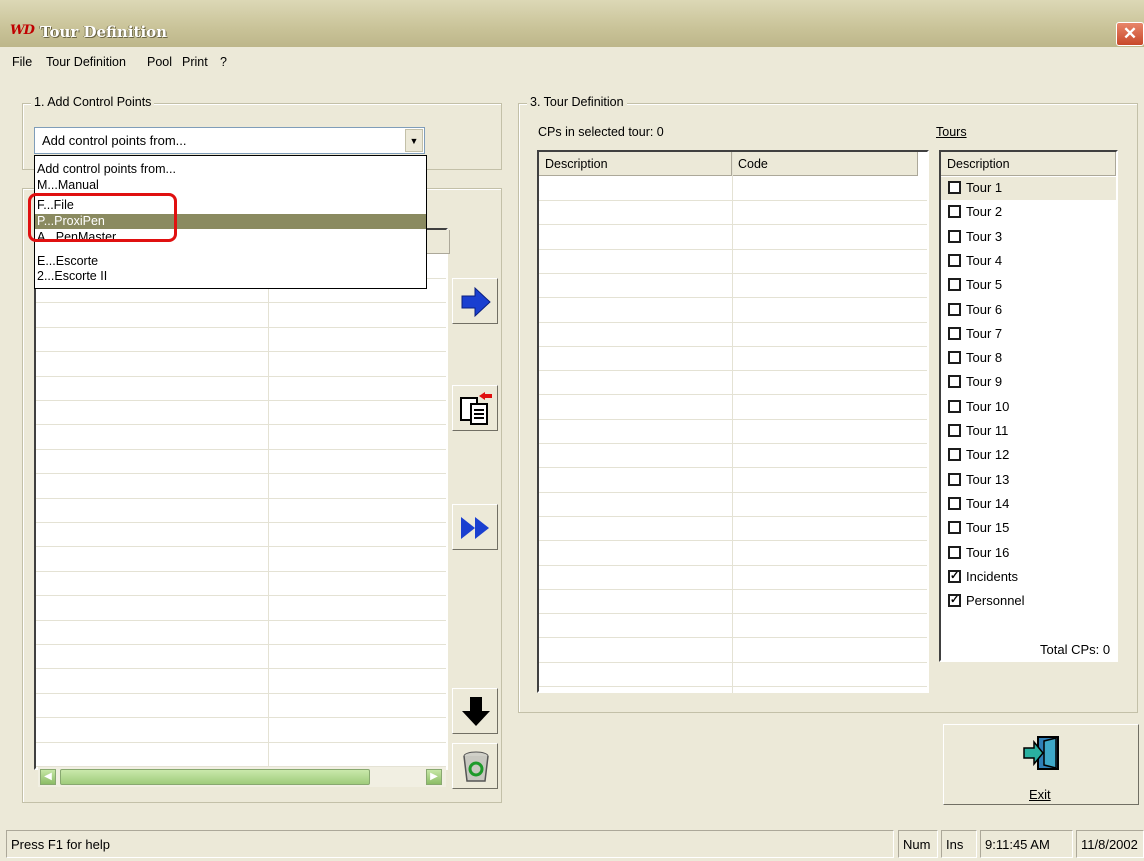 This screenshot has height=861, width=1144. I want to click on menu-print: Print, so click(195, 62).